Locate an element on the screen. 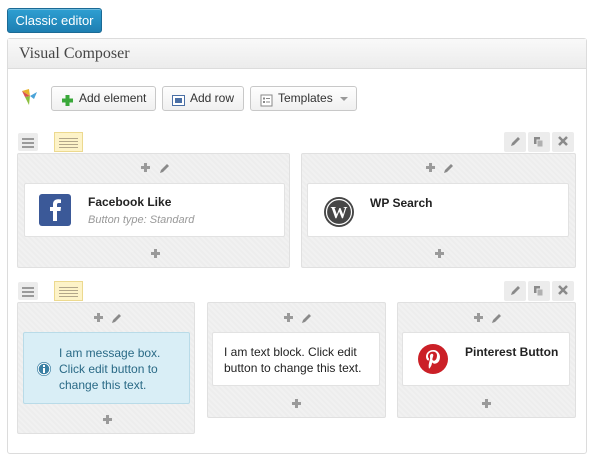 The width and height of the screenshot is (594, 461). add-row-button: Add row is located at coordinates (203, 98).